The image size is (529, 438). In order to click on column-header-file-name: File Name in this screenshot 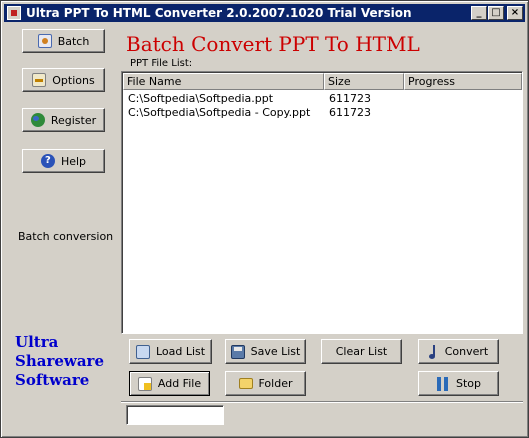, I will do `click(223, 81)`.